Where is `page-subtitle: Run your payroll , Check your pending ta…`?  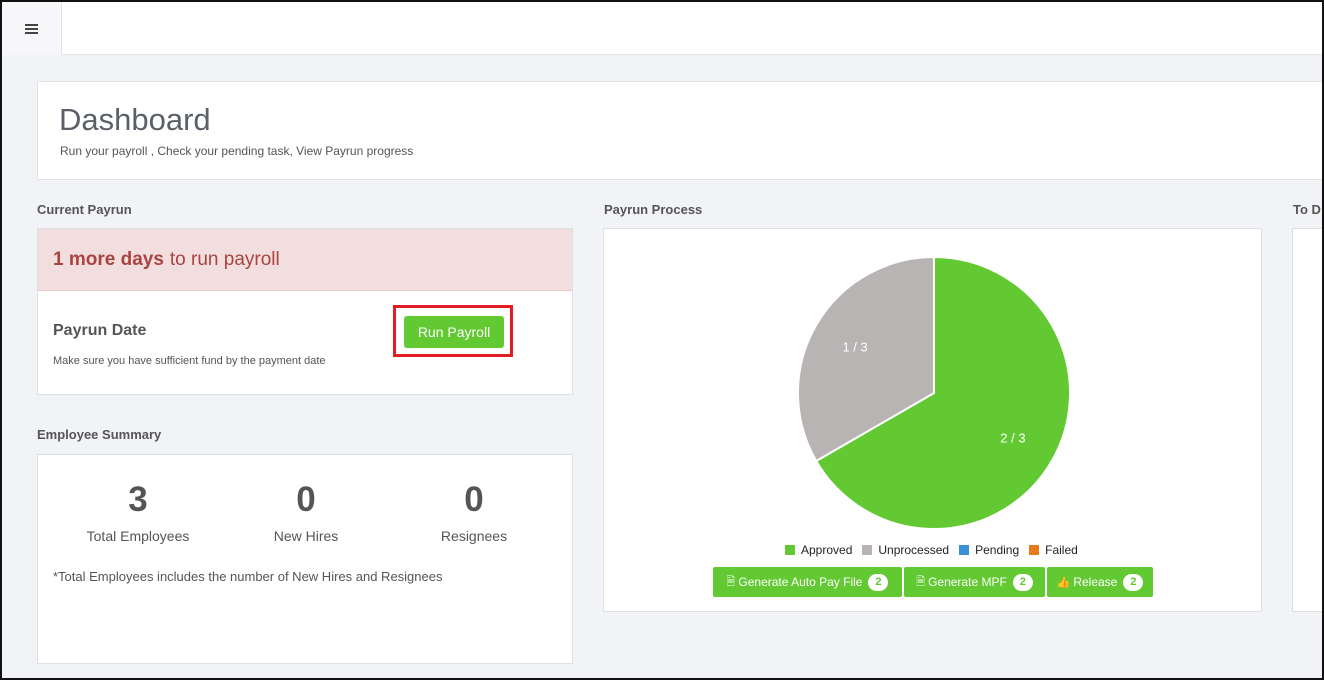 page-subtitle: Run your payroll , Check your pending ta… is located at coordinates (237, 151).